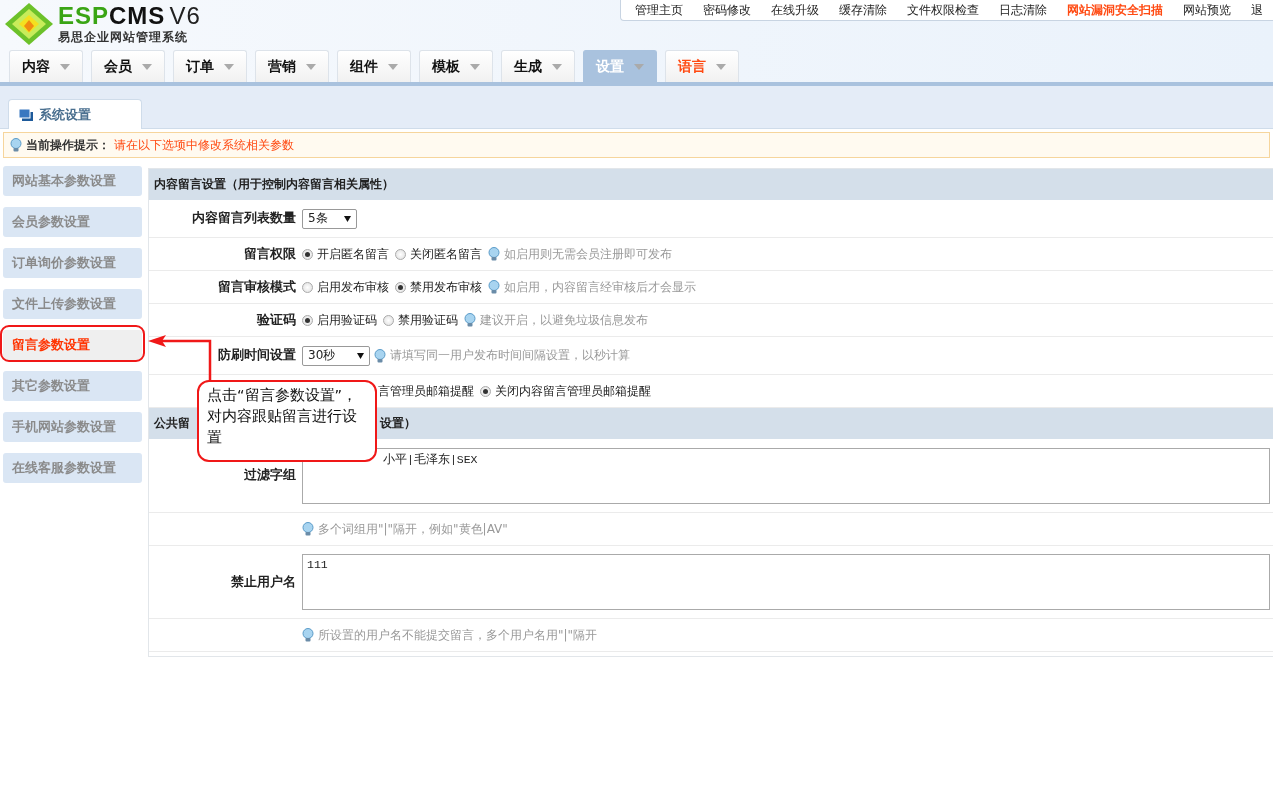 This screenshot has height=790, width=1273. What do you see at coordinates (538, 66) in the screenshot?
I see `nav-tab: 生成` at bounding box center [538, 66].